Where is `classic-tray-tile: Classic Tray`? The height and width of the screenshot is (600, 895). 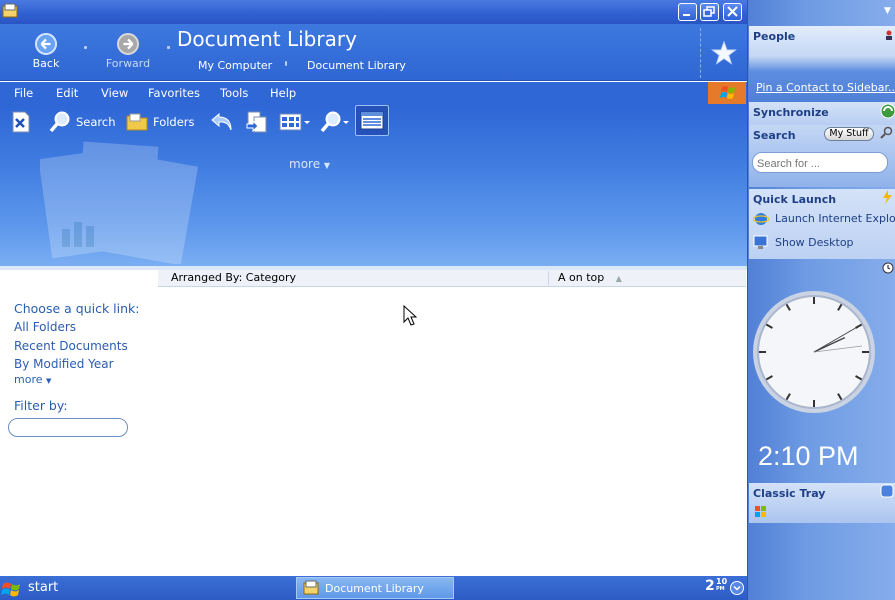 classic-tray-tile: Classic Tray is located at coordinates (822, 503).